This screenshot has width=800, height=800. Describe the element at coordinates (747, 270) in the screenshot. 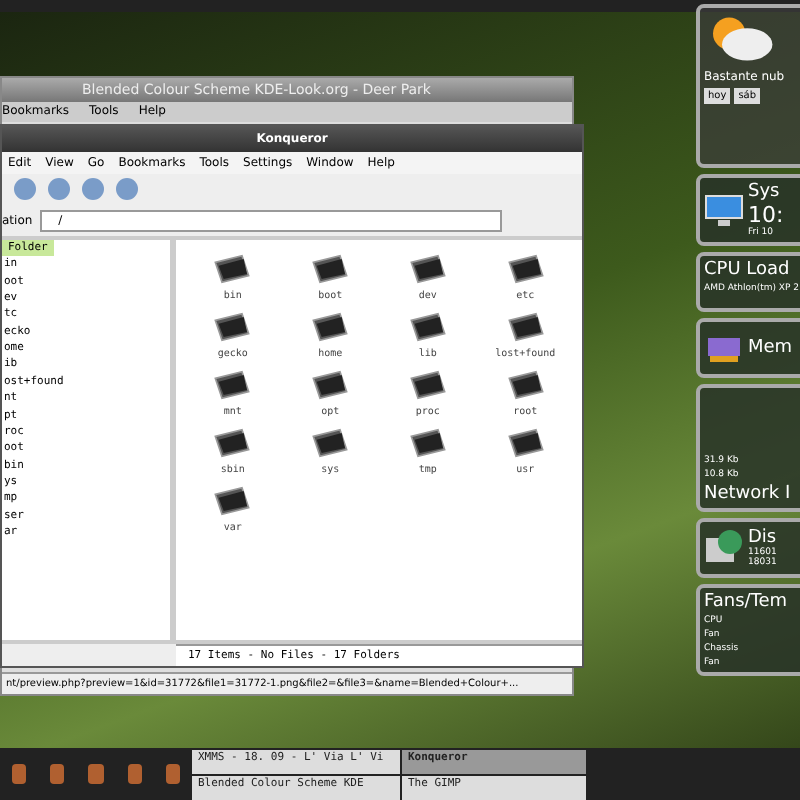

I see `widget-title: CPU Load` at that location.